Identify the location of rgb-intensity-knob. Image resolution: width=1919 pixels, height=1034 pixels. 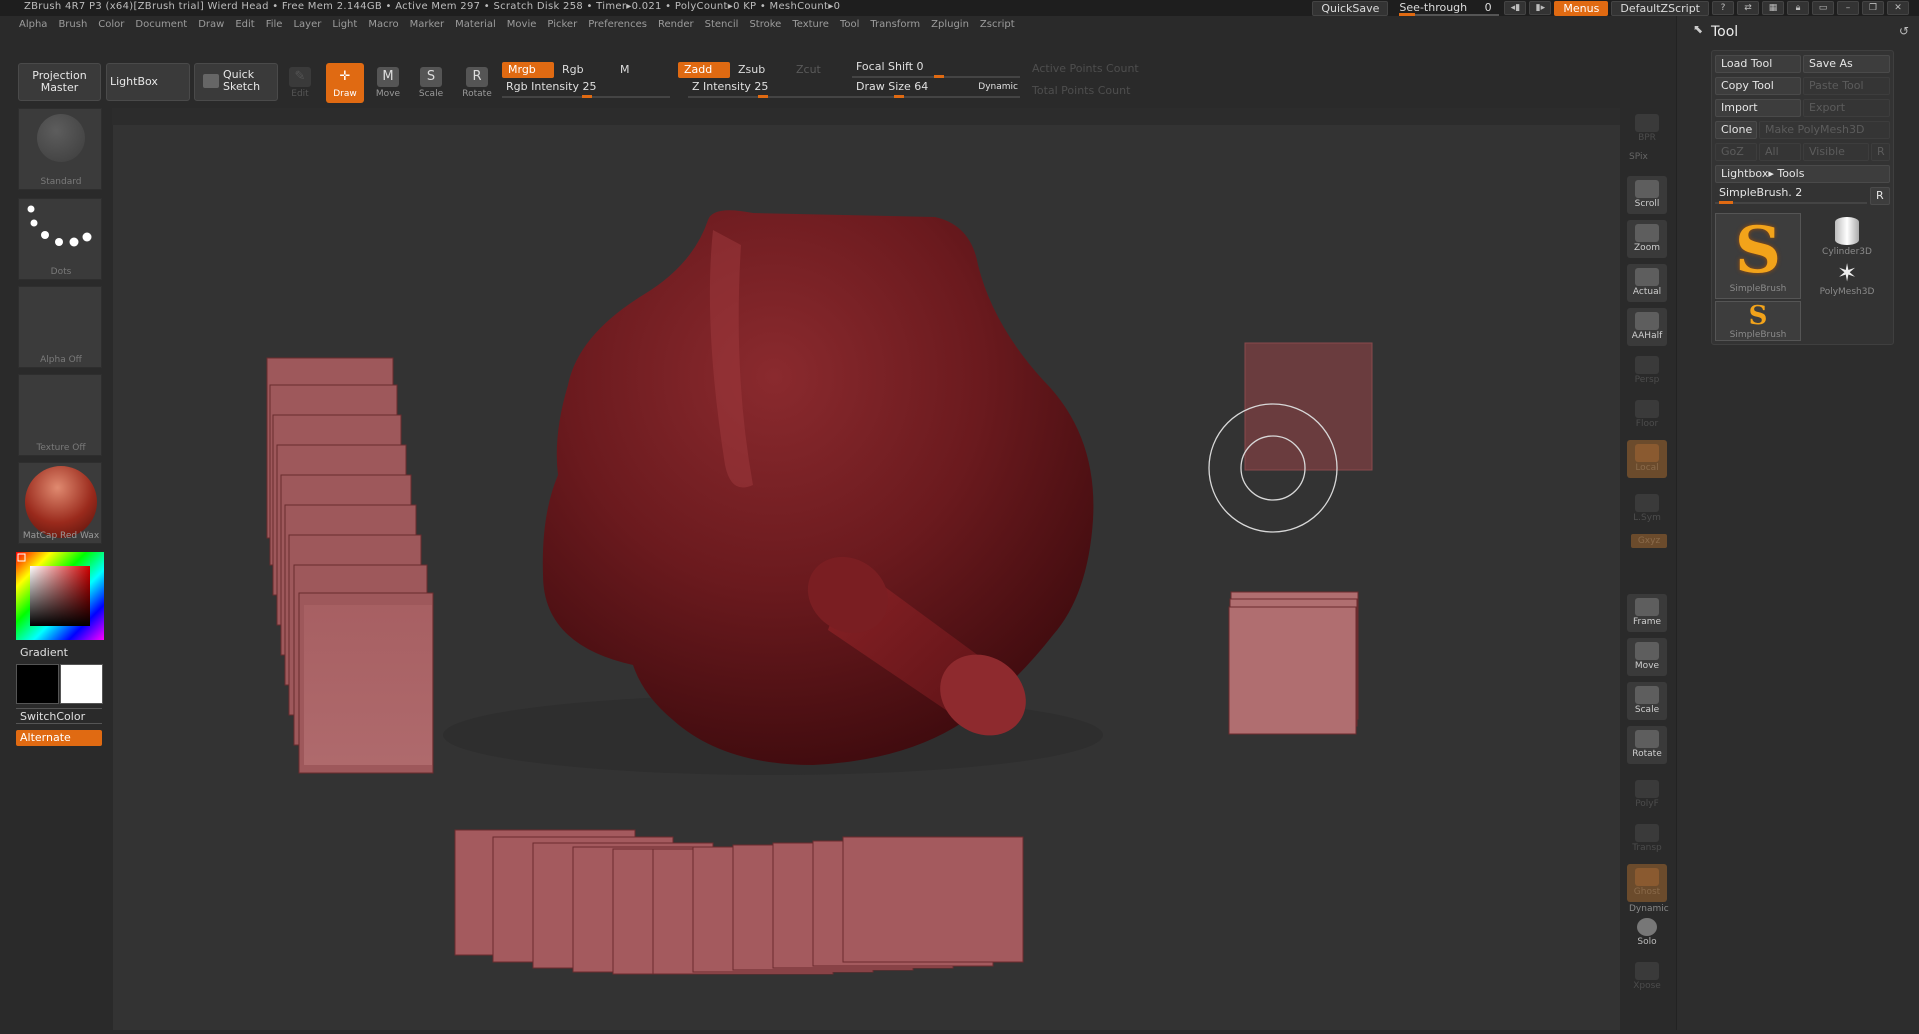
(587, 96).